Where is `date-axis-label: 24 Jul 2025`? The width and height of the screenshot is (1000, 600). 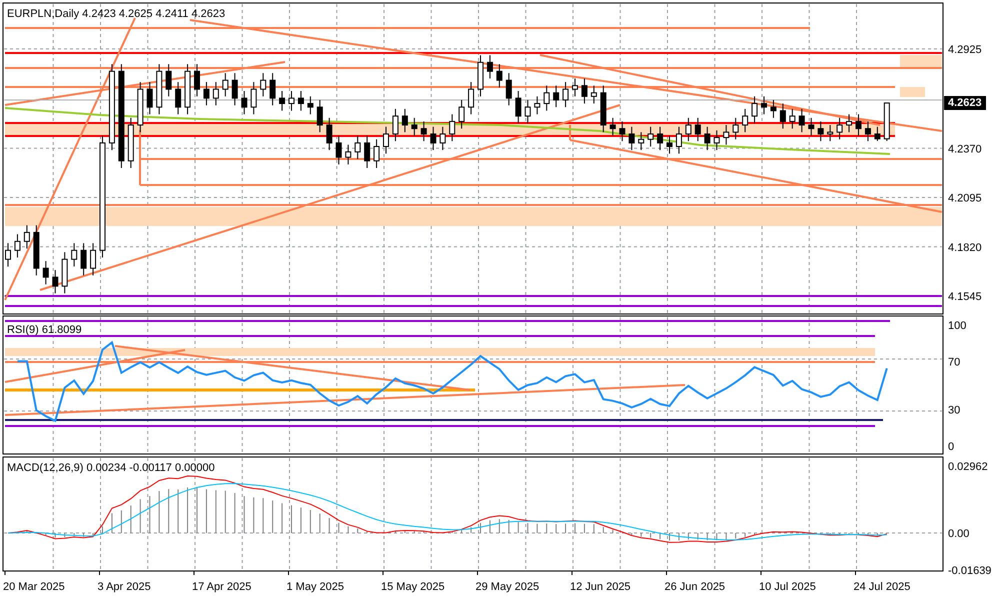 date-axis-label: 24 Jul 2025 is located at coordinates (882, 587).